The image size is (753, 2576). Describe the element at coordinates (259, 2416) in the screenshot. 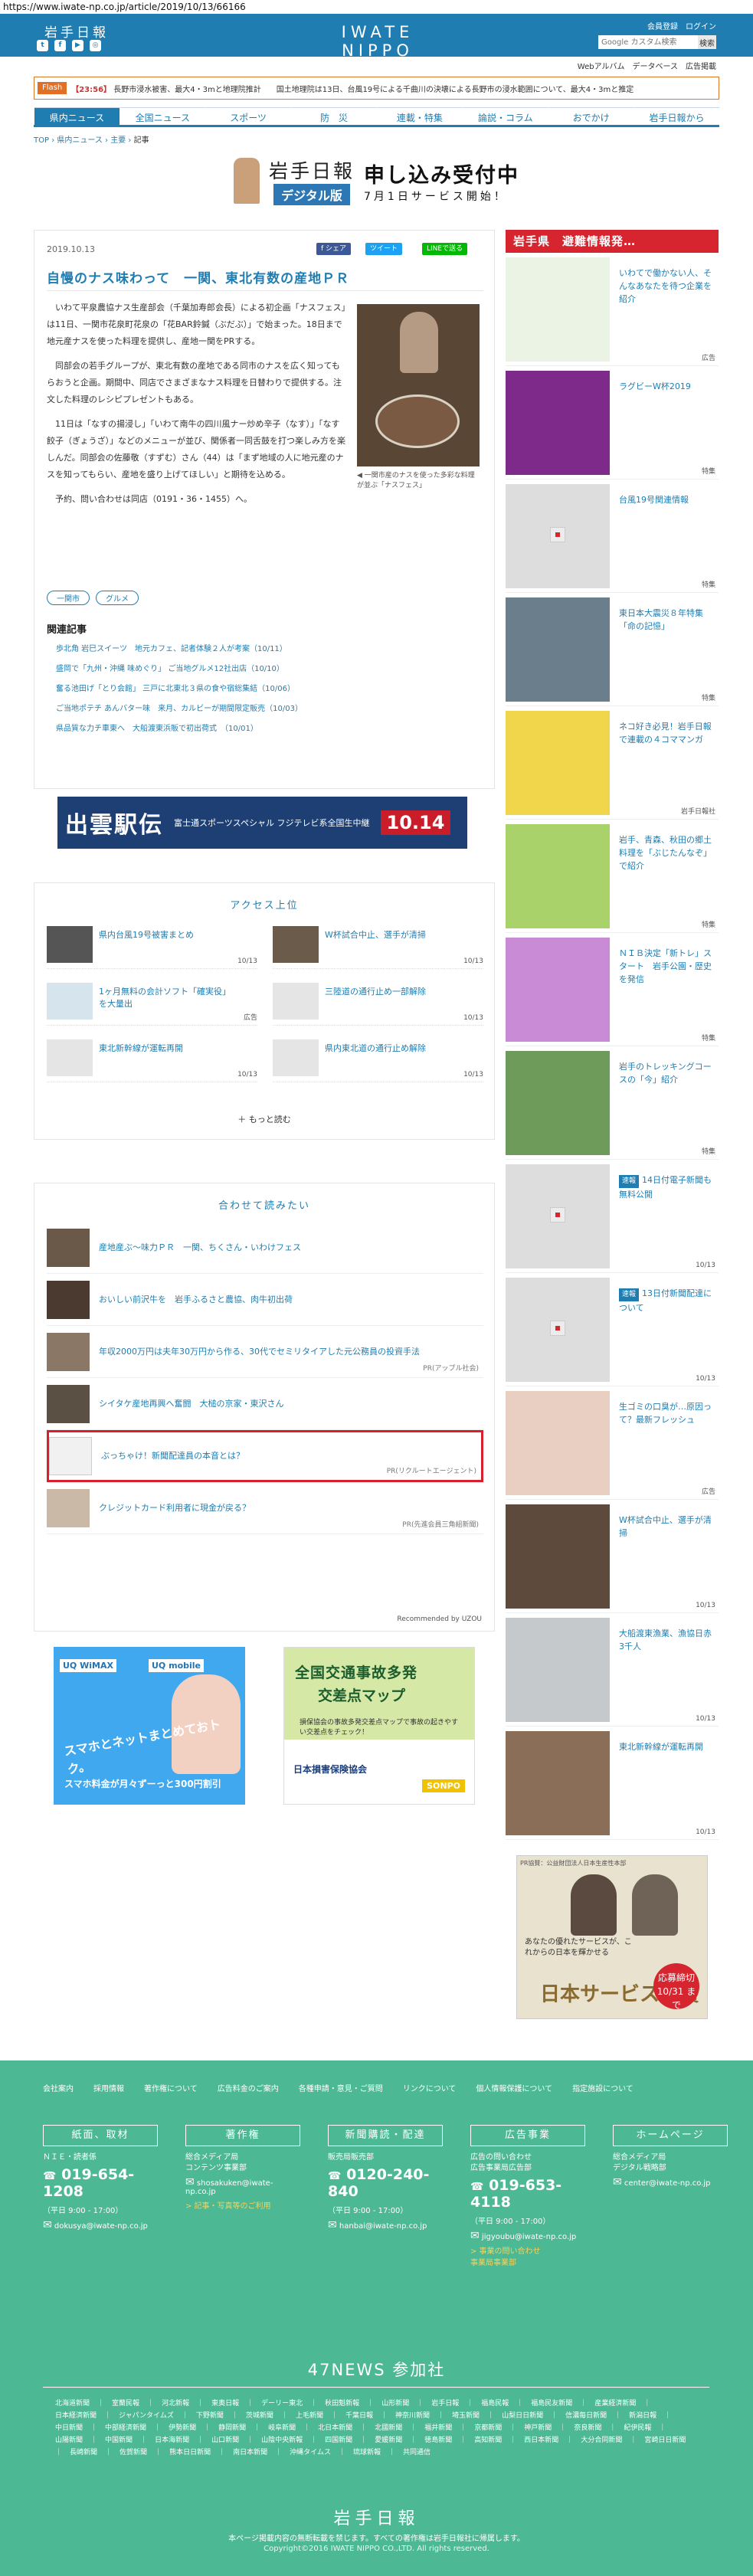

I see `partner-paper-link: 茨城新聞` at that location.